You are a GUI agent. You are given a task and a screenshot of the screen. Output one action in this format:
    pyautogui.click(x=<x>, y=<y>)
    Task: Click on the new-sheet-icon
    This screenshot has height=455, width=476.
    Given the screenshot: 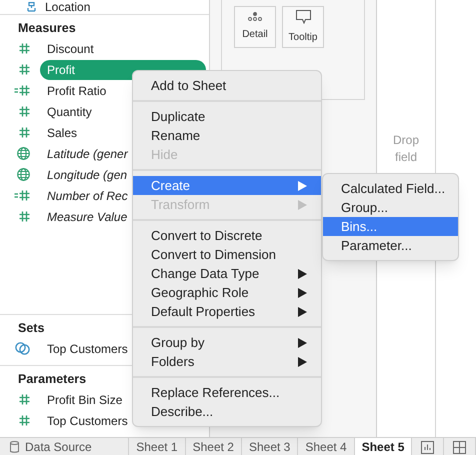 What is the action you would take?
    pyautogui.click(x=427, y=447)
    